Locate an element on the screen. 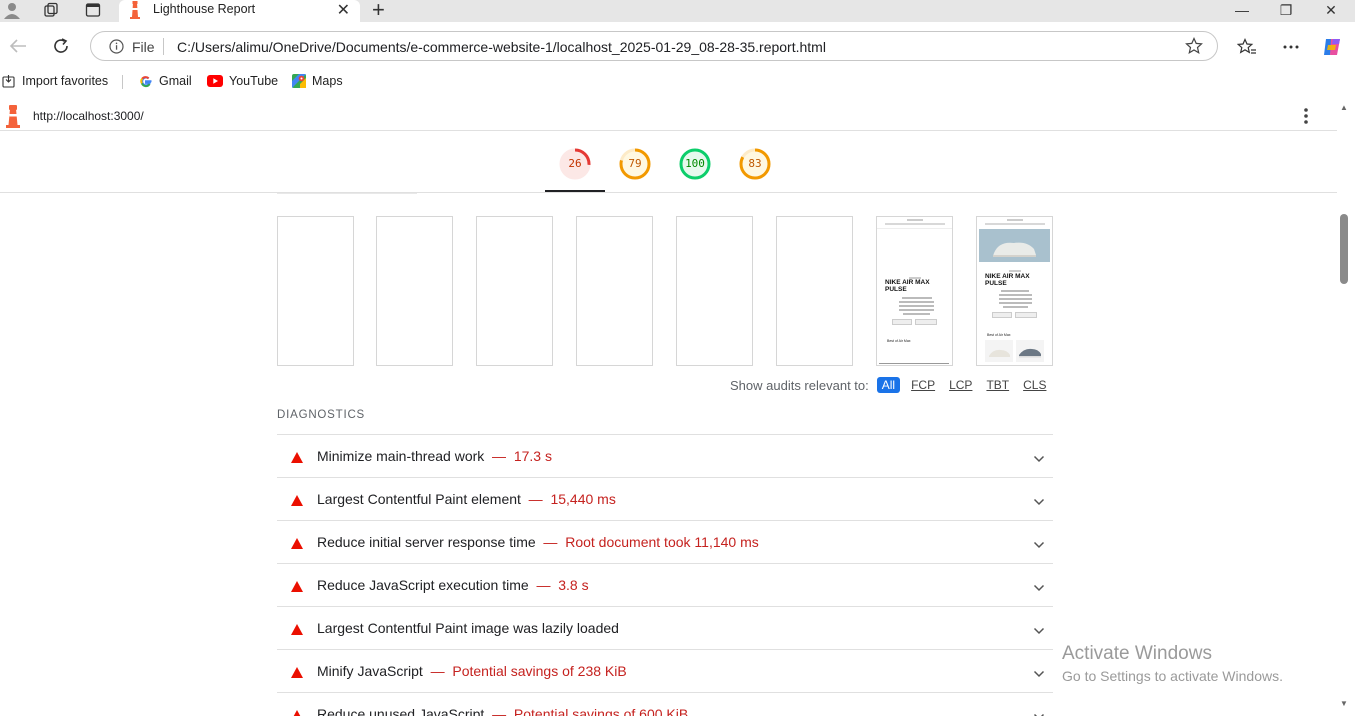 Image resolution: width=1355 pixels, height=716 pixels. gauge-score: 26 is located at coordinates (575, 163).